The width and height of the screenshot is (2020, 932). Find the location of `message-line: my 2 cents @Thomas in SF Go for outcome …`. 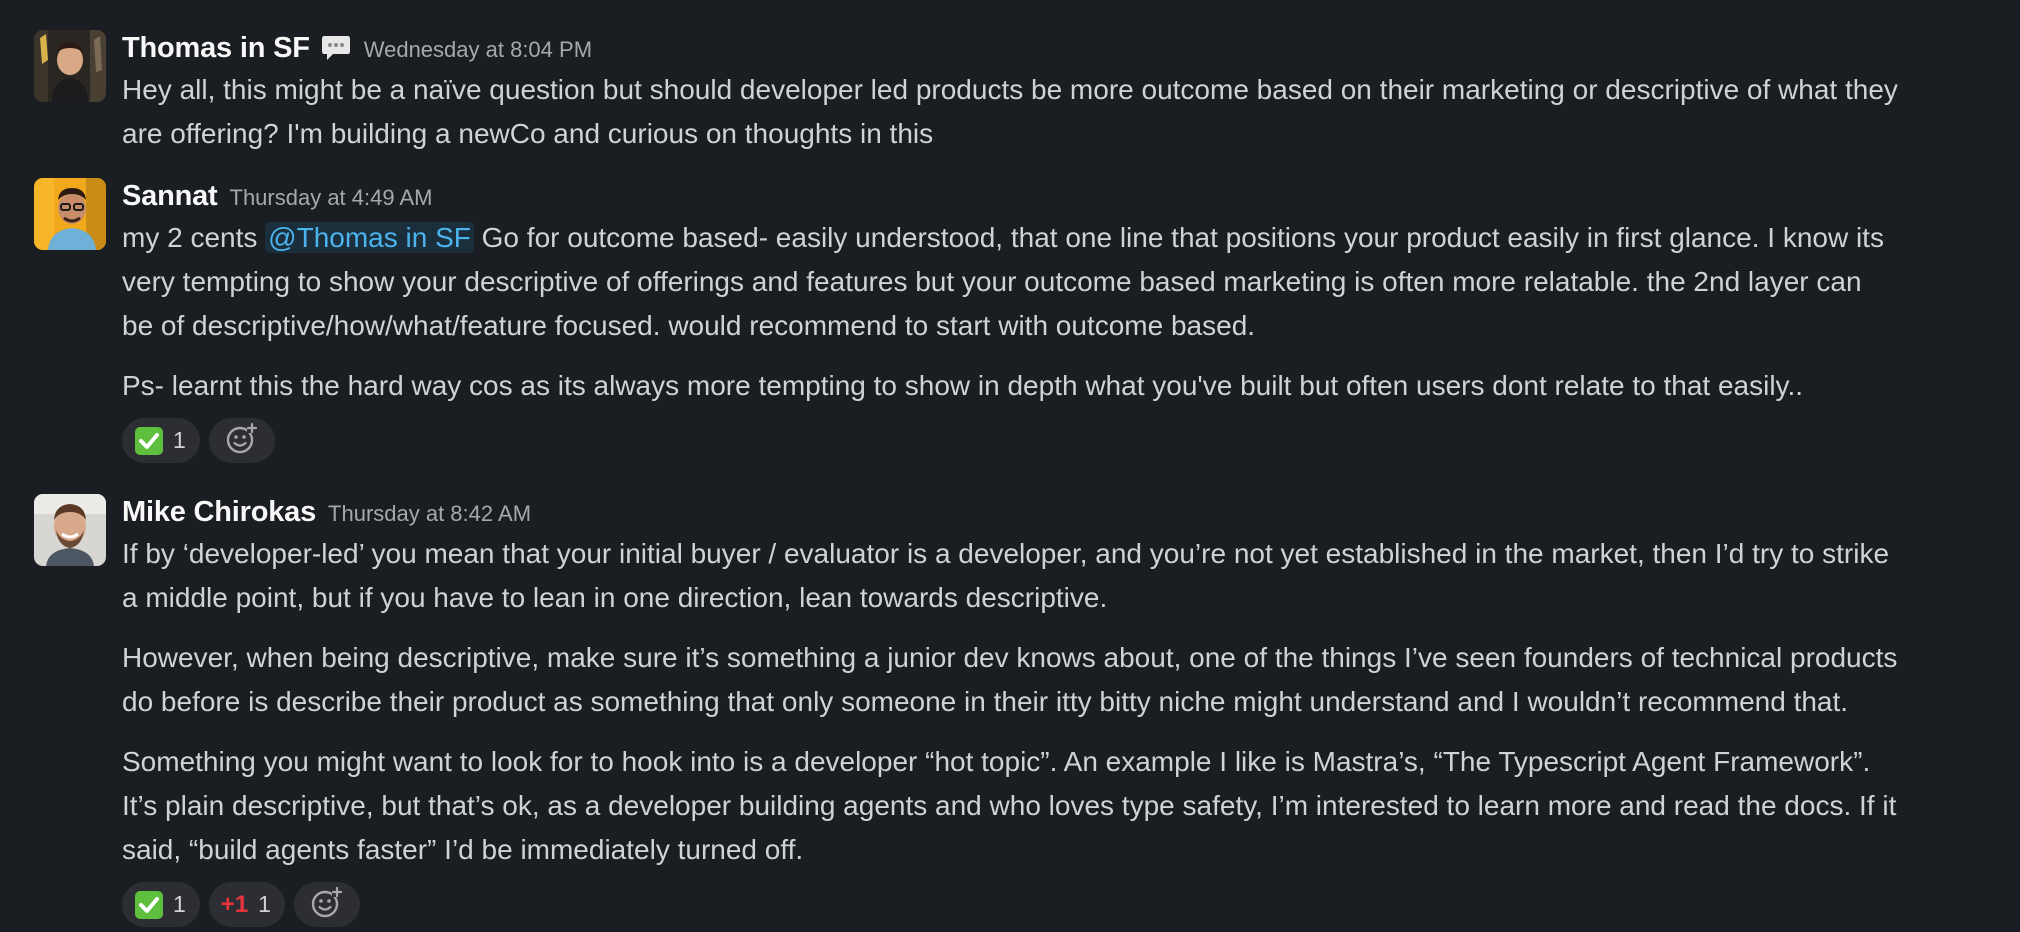

message-line: my 2 cents @Thomas in SF Go for outcome … is located at coordinates (1066, 238).